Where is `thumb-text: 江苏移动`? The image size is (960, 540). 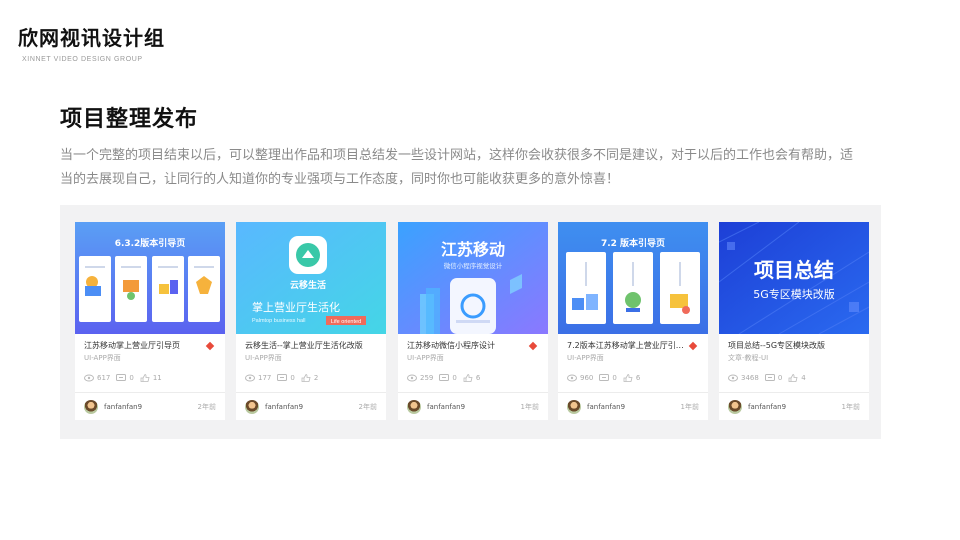
thumb-text: 江苏移动 is located at coordinates (473, 249).